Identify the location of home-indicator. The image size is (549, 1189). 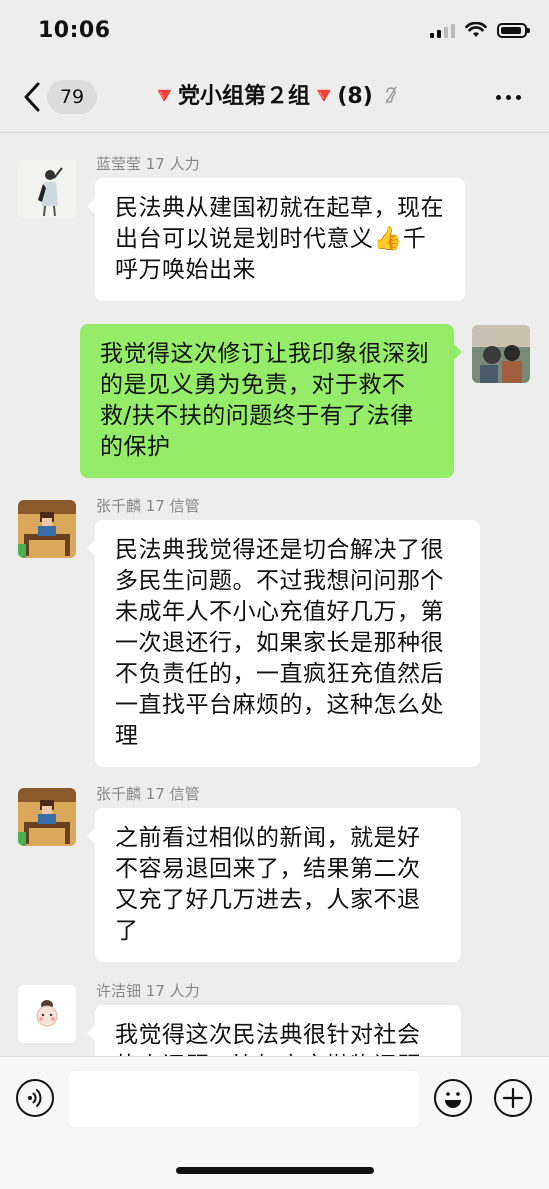
(275, 1170).